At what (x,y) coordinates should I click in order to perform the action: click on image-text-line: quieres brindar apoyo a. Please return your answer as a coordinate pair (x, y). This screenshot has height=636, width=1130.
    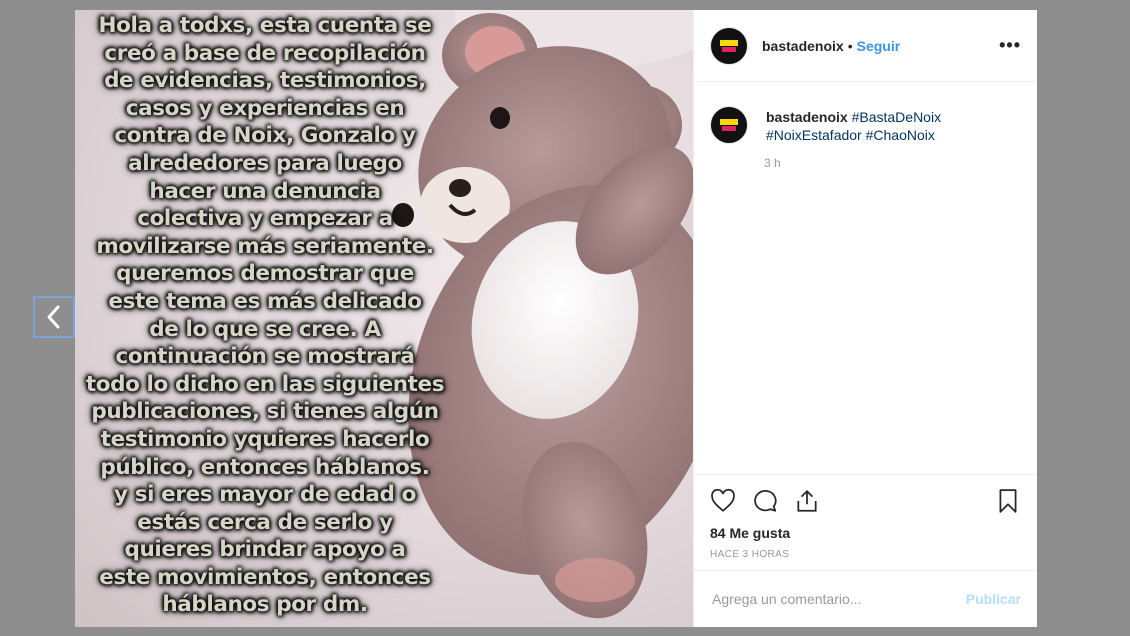
    Looking at the image, I should click on (265, 550).